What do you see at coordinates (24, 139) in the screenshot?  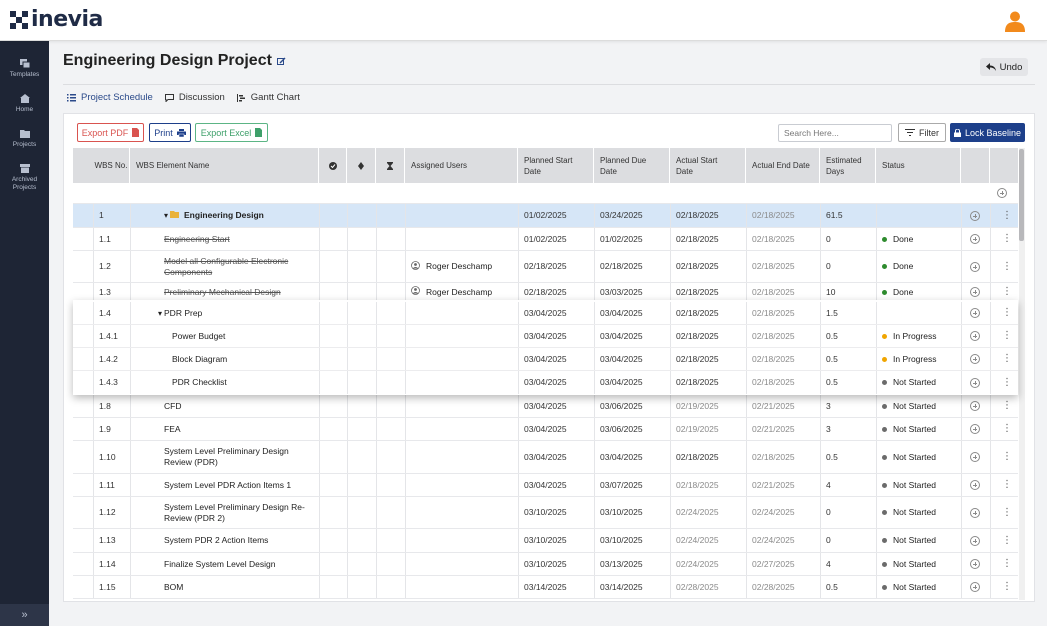 I see `sidebar-item-projects: Projects` at bounding box center [24, 139].